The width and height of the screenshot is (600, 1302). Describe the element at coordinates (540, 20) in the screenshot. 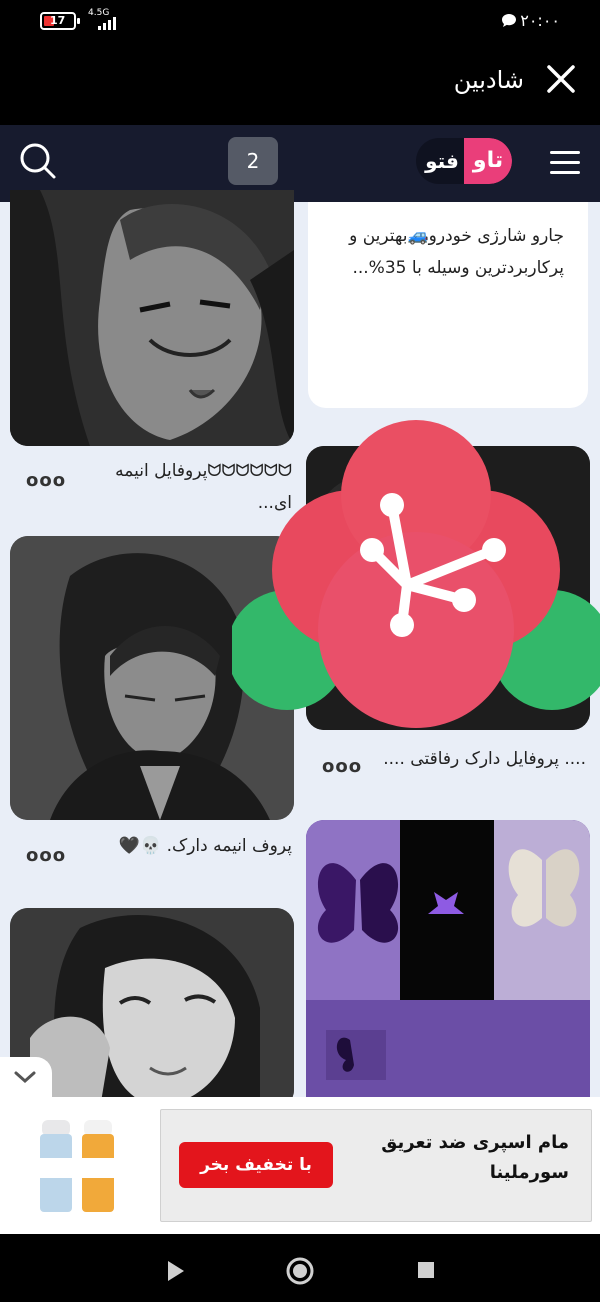

I see `clock: ۲۰:۰۰` at that location.